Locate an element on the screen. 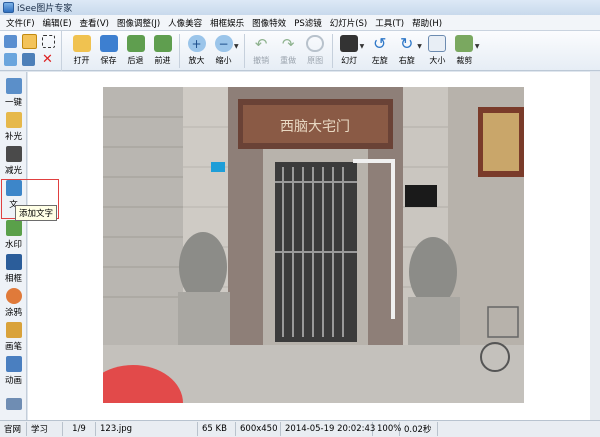 The height and width of the screenshot is (437, 600). hand-tool-icon is located at coordinates (29, 41).